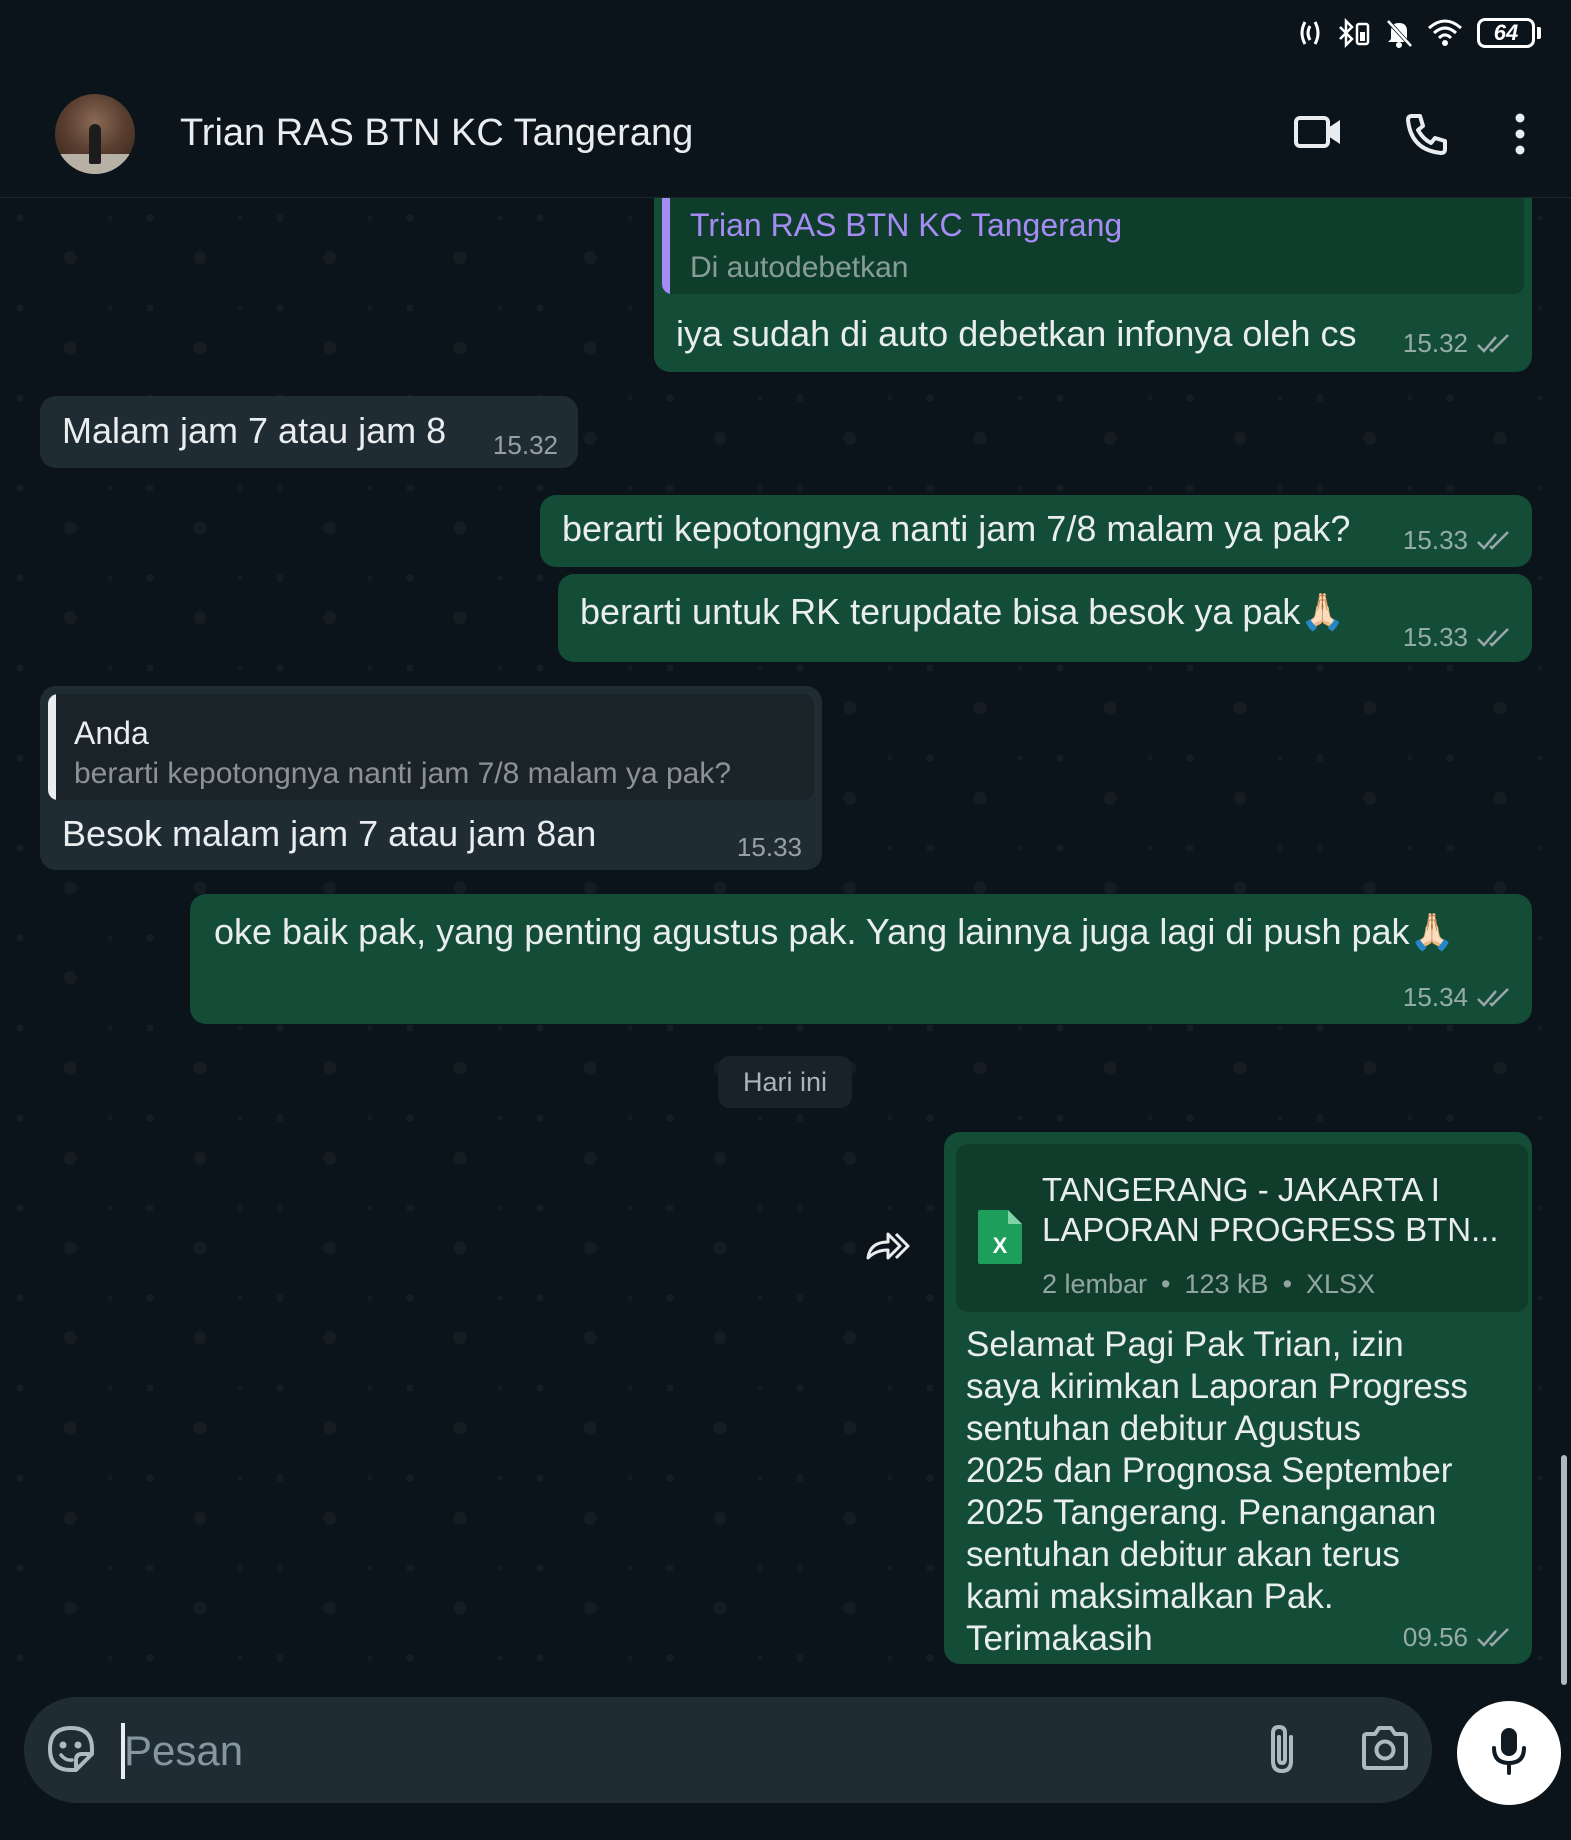 The width and height of the screenshot is (1571, 1840). What do you see at coordinates (71, 1751) in the screenshot?
I see `sticker-emoji-icon` at bounding box center [71, 1751].